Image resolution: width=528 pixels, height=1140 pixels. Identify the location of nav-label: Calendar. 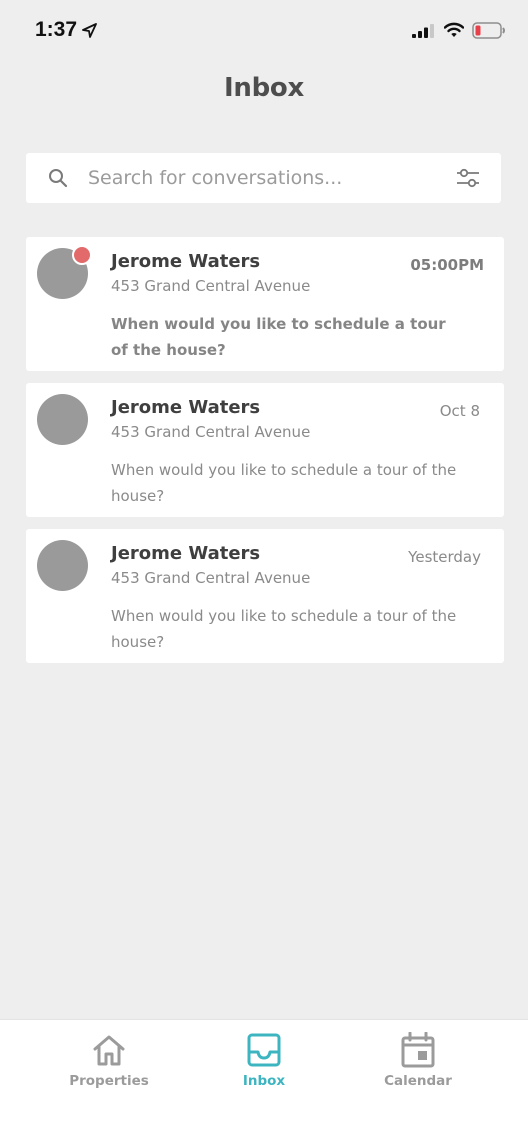
(418, 1081).